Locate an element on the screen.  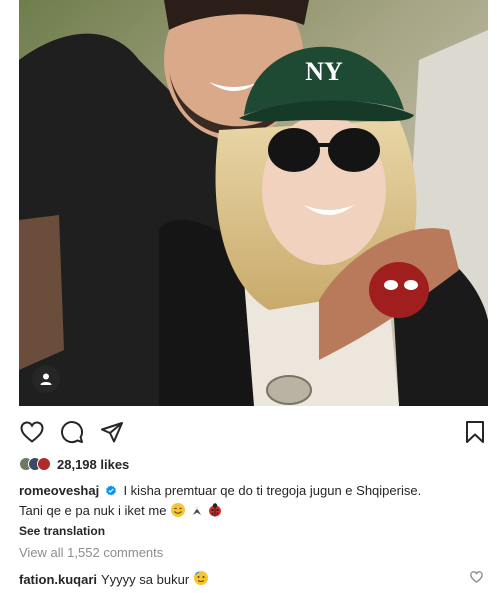
comment-button is located at coordinates (72, 432).